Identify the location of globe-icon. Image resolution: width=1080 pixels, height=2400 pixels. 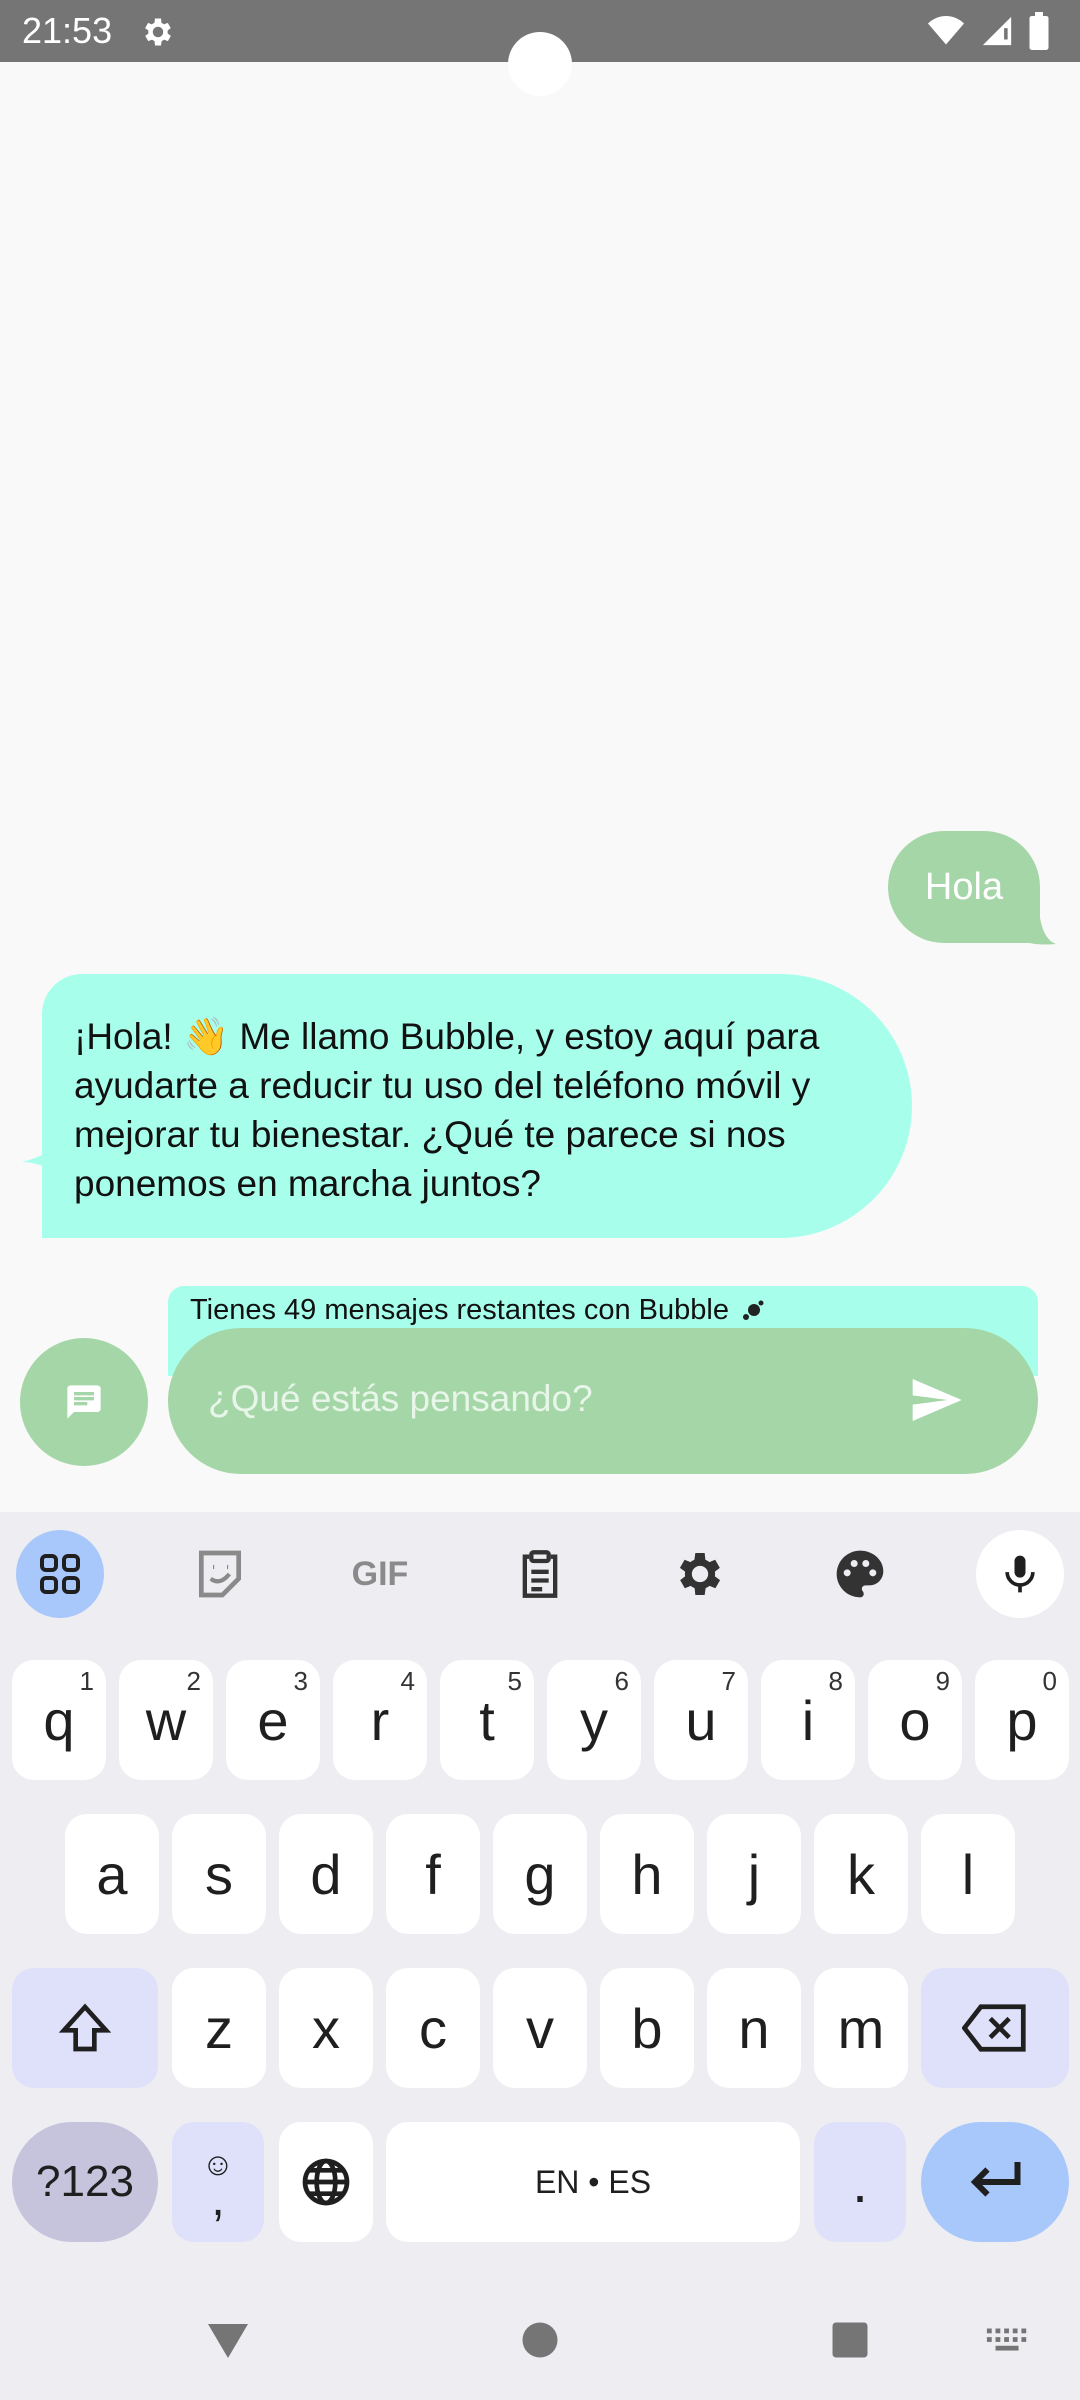
(326, 2182).